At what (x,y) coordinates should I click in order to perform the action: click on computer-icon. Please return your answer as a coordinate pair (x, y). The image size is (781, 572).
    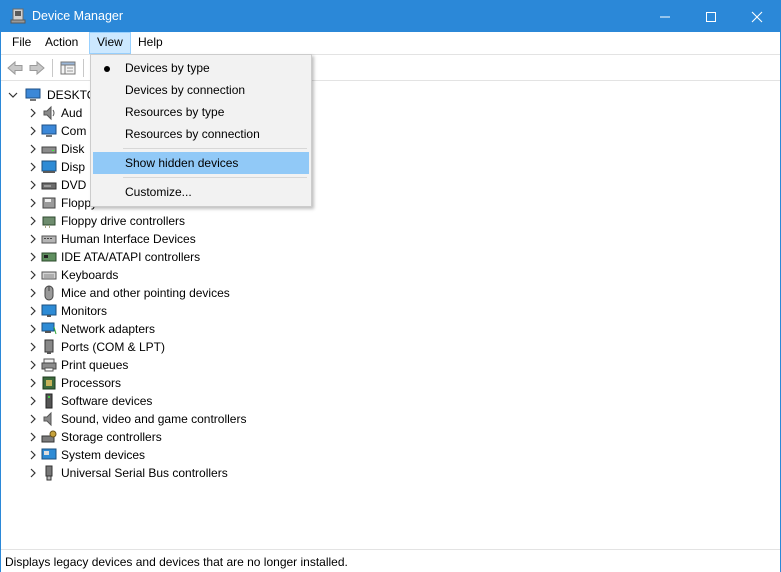
    Looking at the image, I should click on (49, 130).